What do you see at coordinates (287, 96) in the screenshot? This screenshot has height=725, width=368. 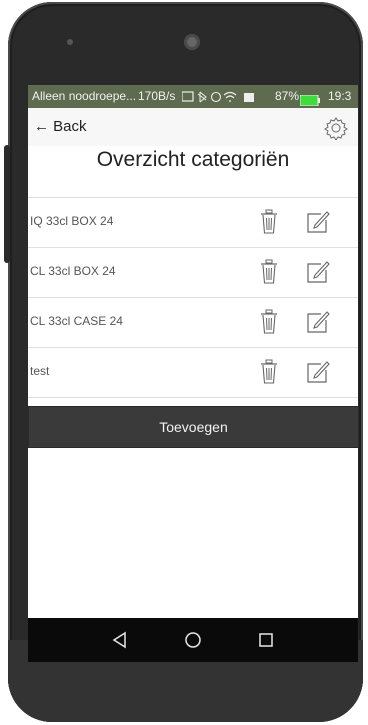 I see `status-battery-level: 87%` at bounding box center [287, 96].